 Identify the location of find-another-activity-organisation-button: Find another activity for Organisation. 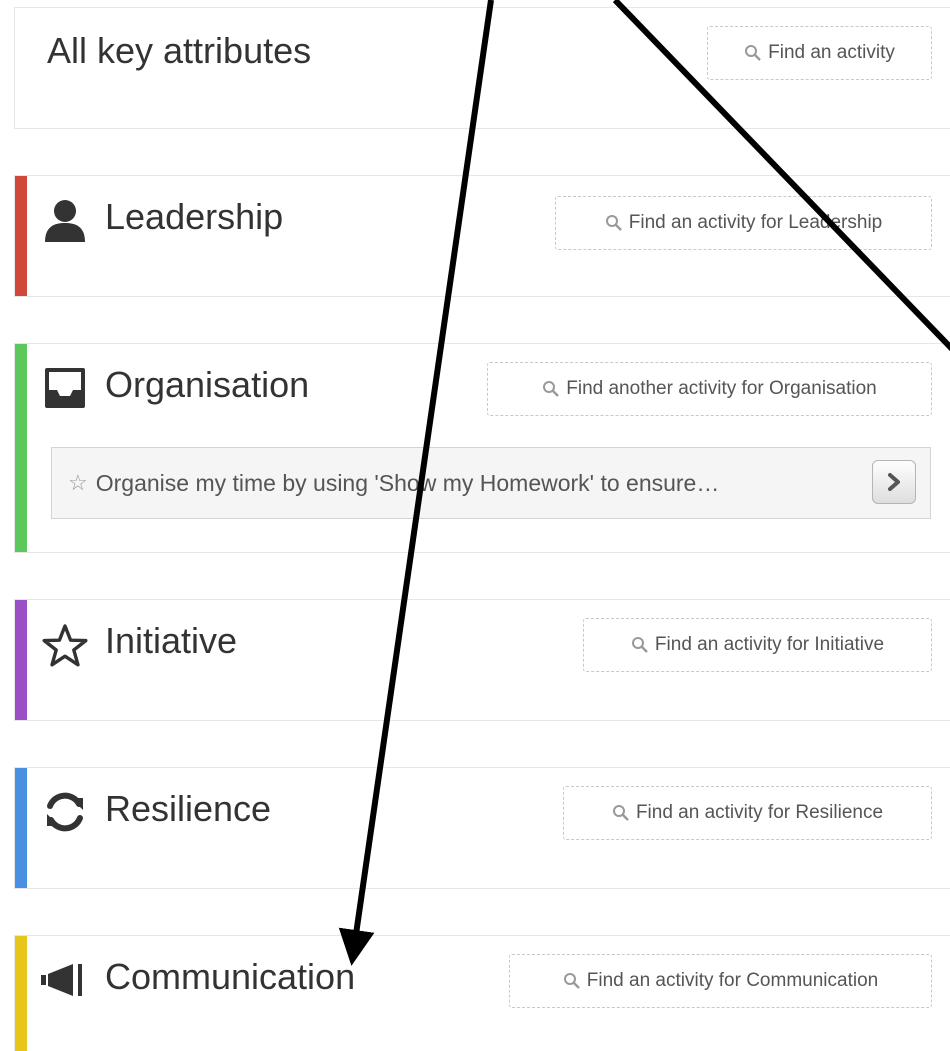
(709, 389).